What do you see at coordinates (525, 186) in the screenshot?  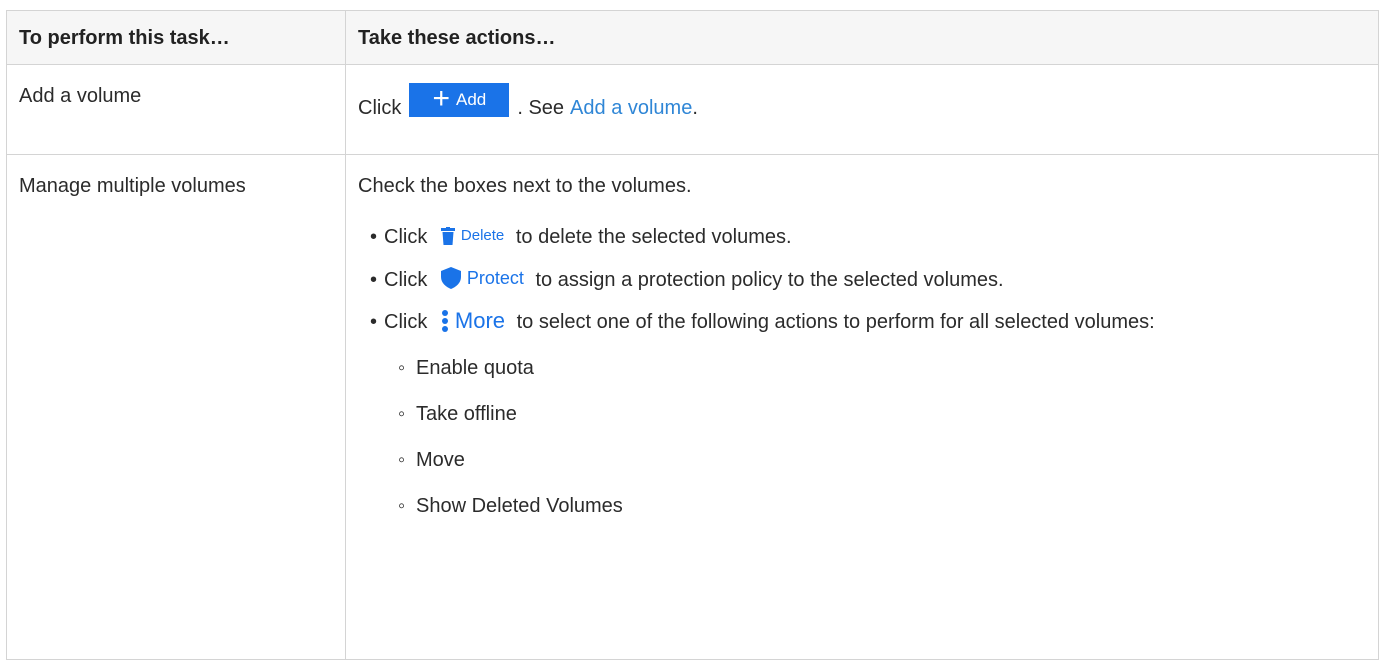 I see `manage-intro: Check the boxes next to the volumes.` at bounding box center [525, 186].